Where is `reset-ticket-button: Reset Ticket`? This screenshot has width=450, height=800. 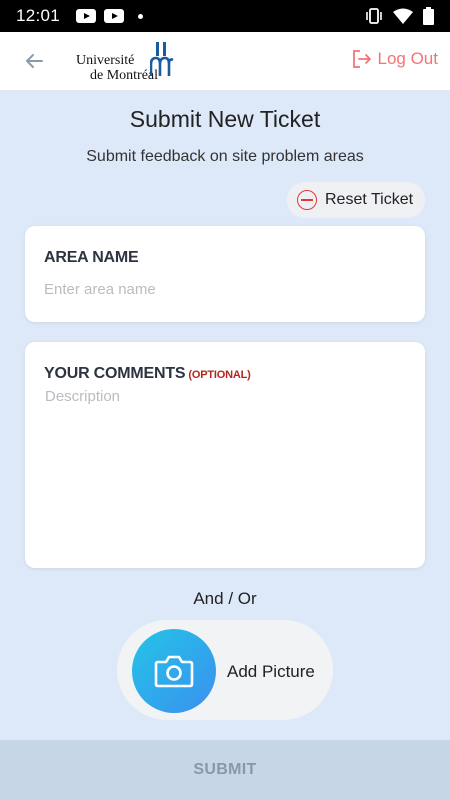 reset-ticket-button: Reset Ticket is located at coordinates (356, 200).